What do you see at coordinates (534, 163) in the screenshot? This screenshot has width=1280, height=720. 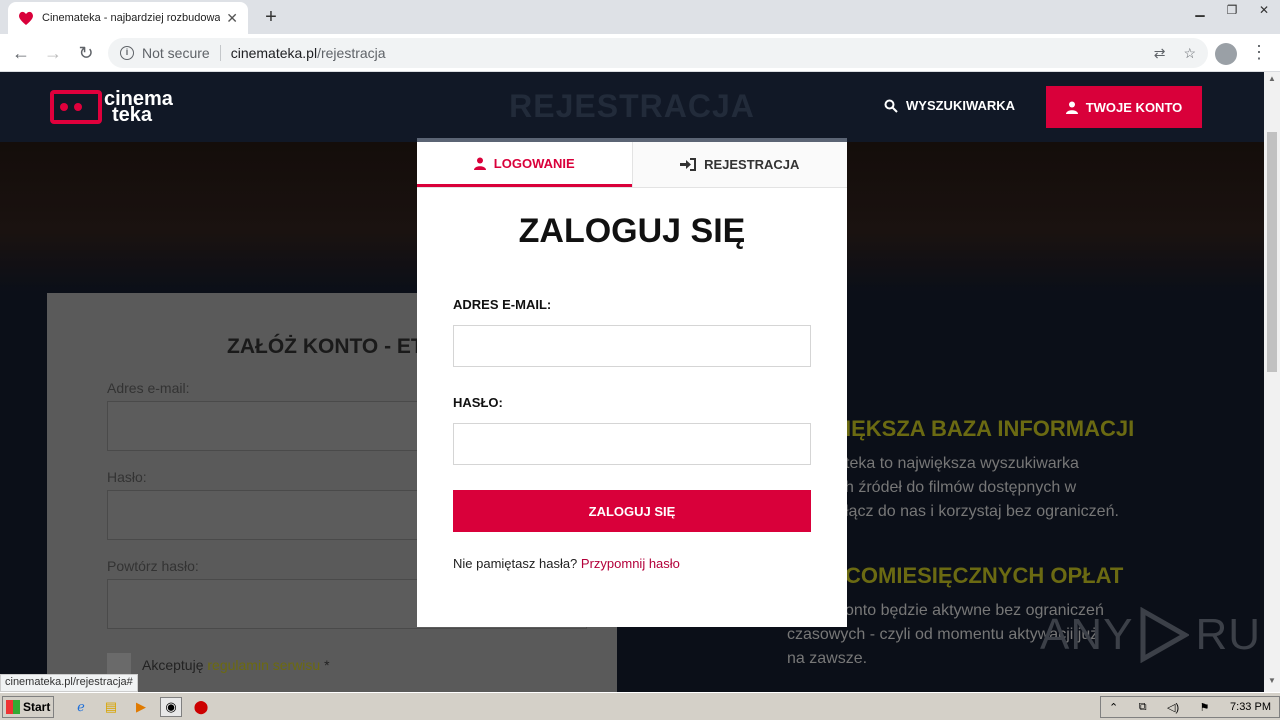 I see `tab-login-label: LOGOWANIE` at bounding box center [534, 163].